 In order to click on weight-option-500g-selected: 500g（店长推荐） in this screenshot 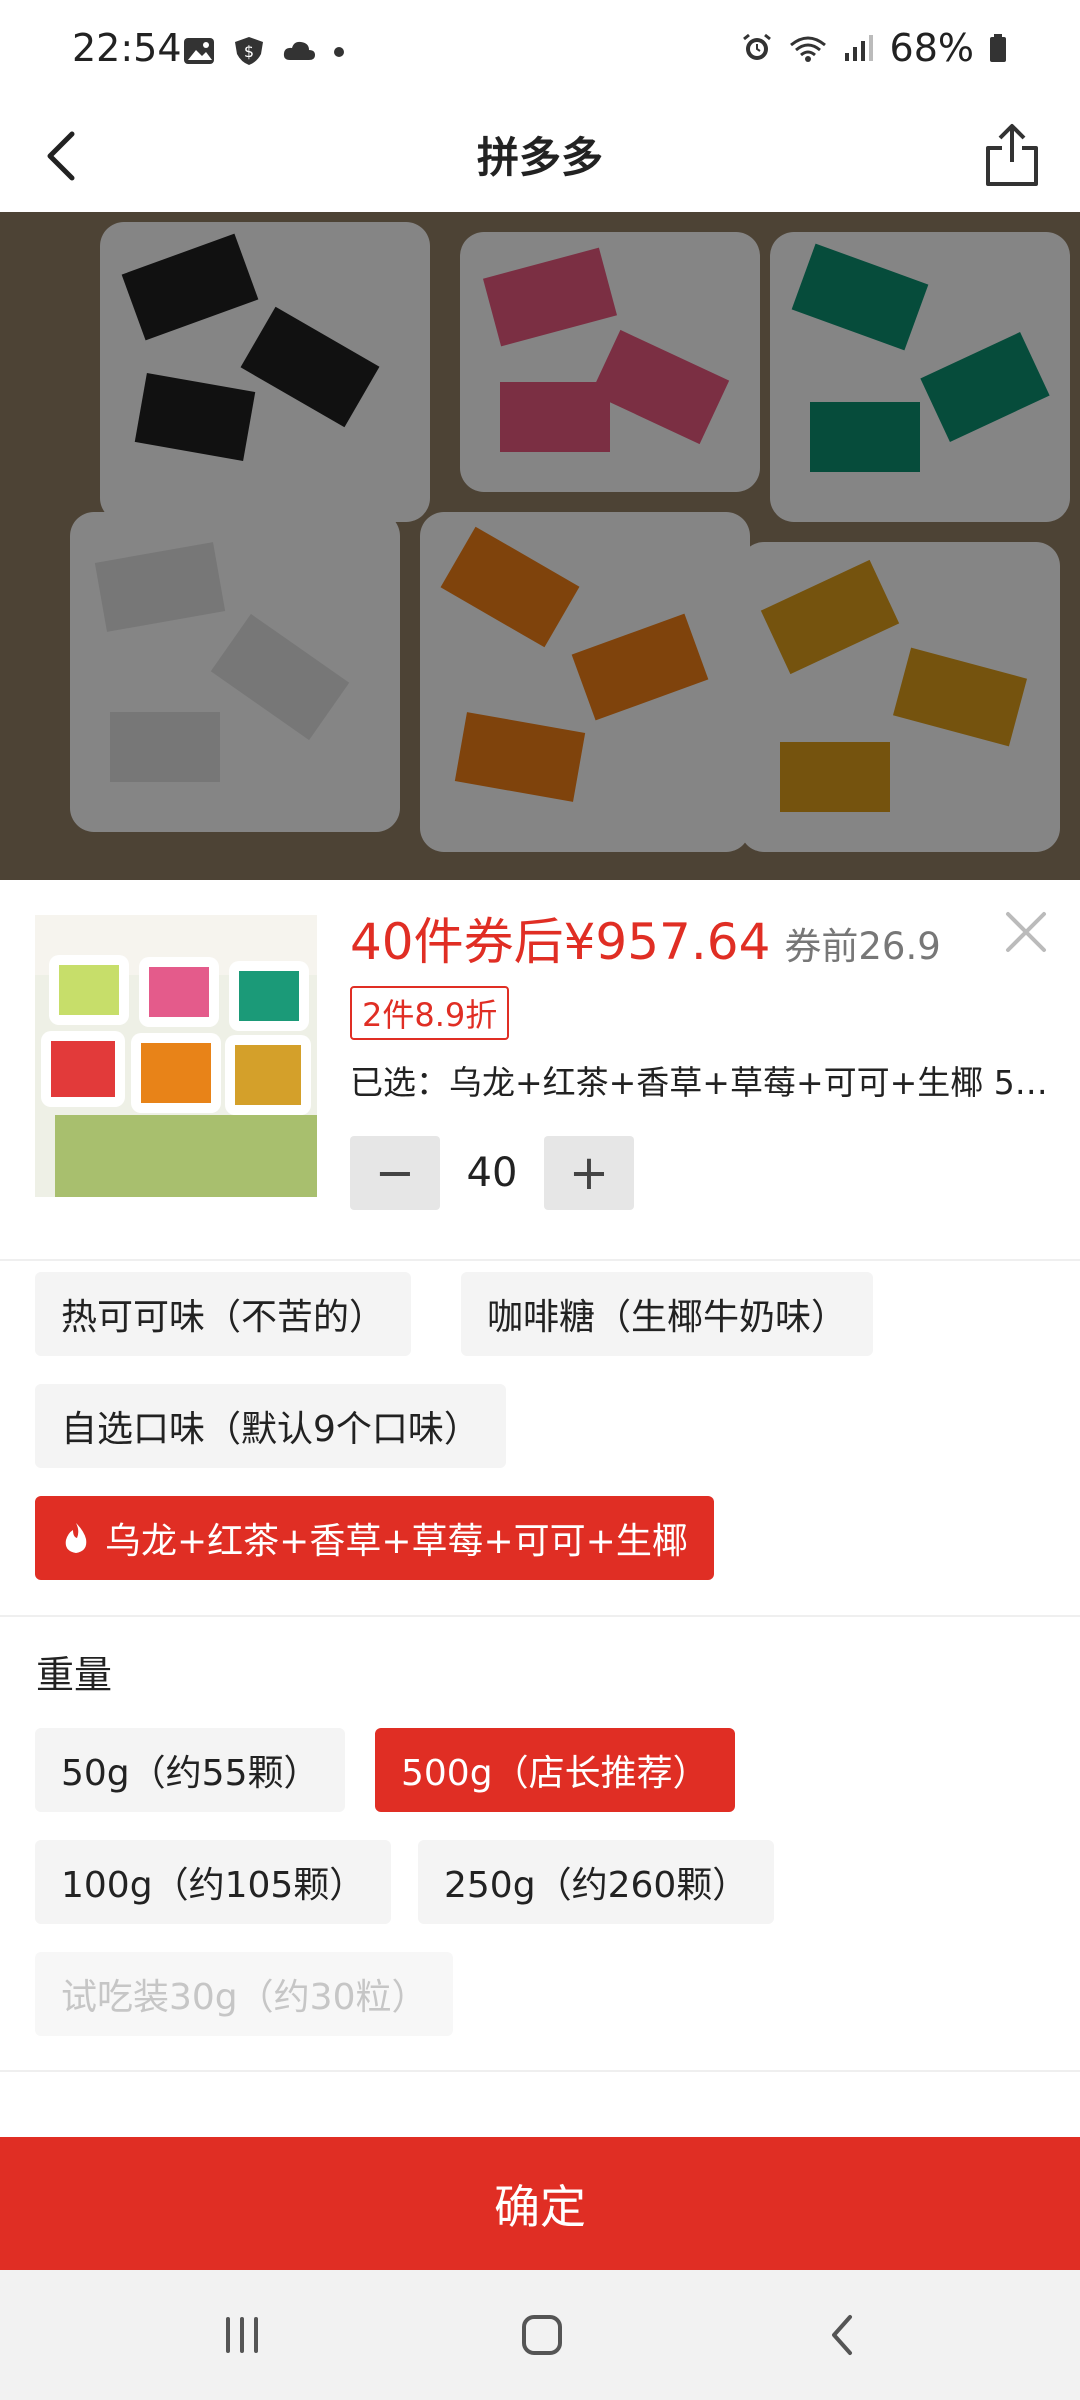, I will do `click(555, 1770)`.